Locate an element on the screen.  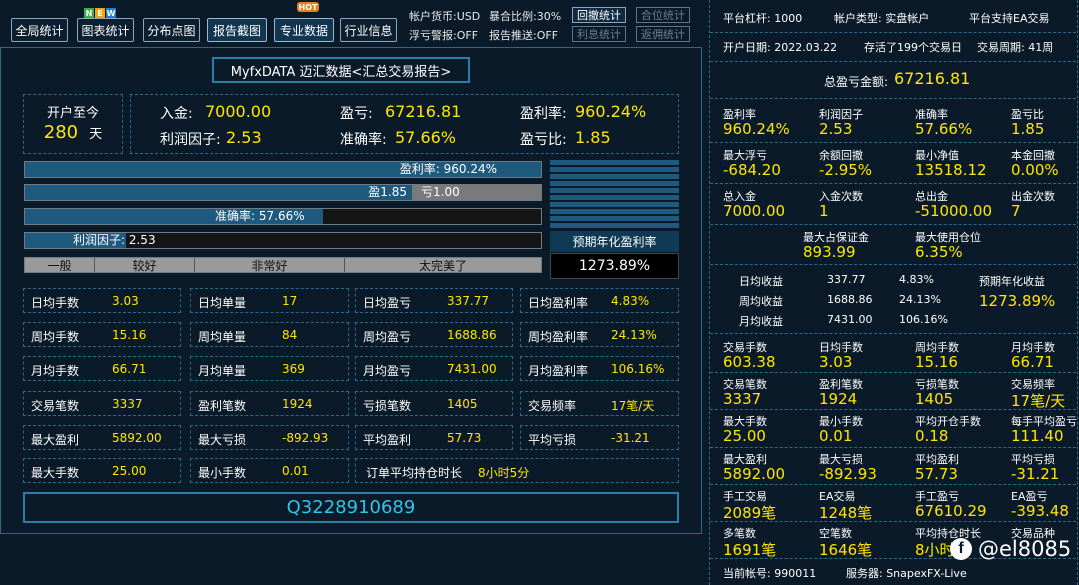
toolbar-button-3: 报告截图 is located at coordinates (237, 30).